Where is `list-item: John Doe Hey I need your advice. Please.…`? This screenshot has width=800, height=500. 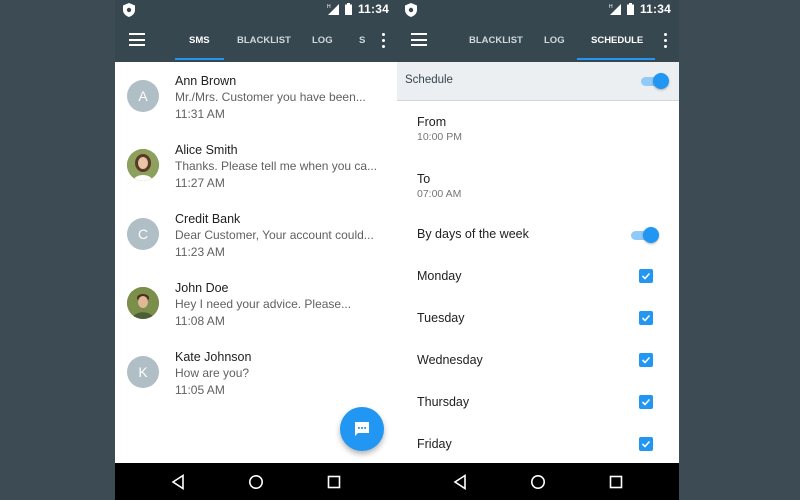
list-item: John Doe Hey I need your advice. Please.… is located at coordinates (256, 303).